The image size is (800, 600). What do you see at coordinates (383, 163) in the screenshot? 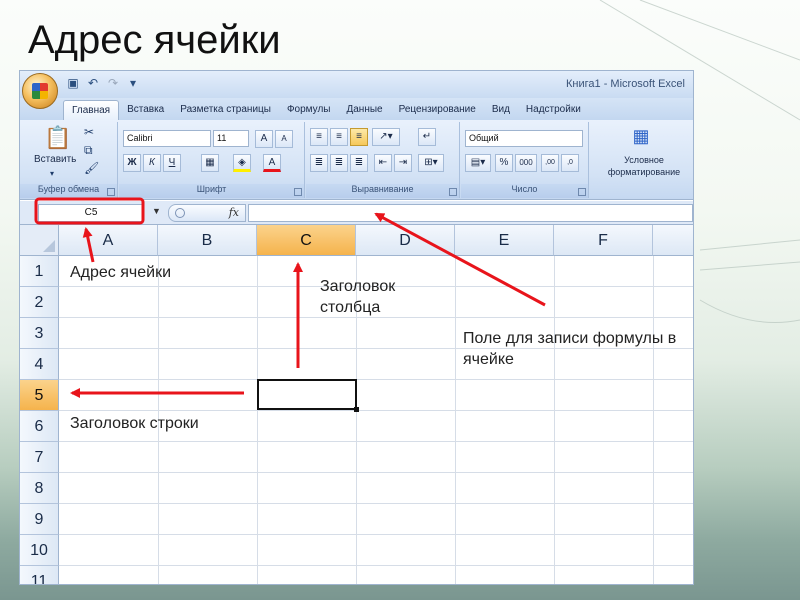
I see `decrease-indent-icon: ⇤` at bounding box center [383, 163].